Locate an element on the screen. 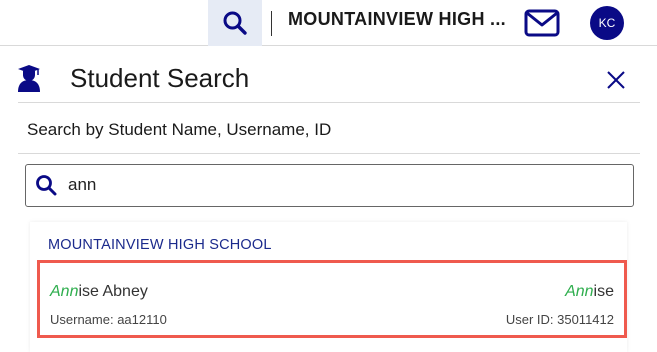  student-name: Annise Abney is located at coordinates (99, 292).